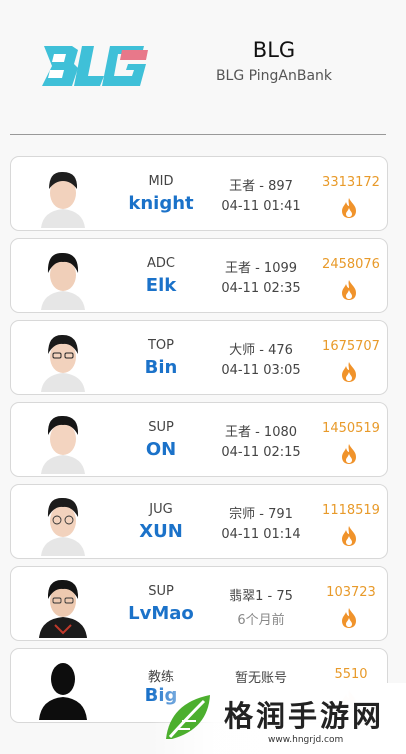 The height and width of the screenshot is (754, 406). I want to click on player-score: 1450519, so click(351, 428).